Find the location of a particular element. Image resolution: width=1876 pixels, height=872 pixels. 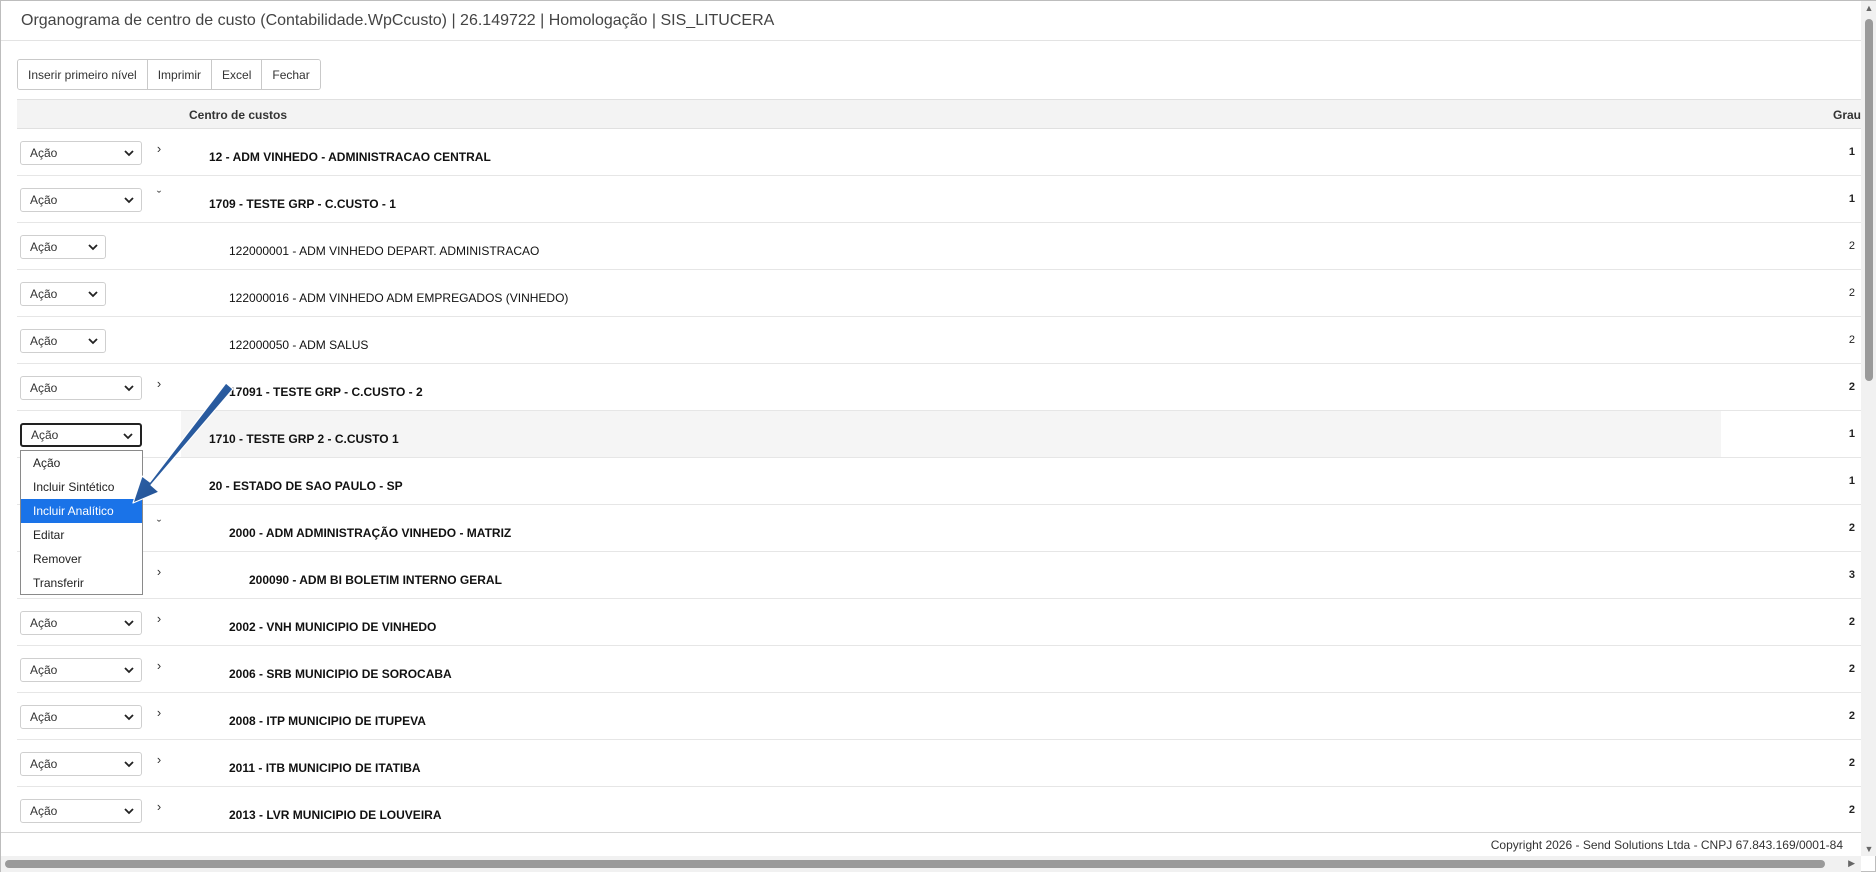

print-button: Imprimir is located at coordinates (180, 74).